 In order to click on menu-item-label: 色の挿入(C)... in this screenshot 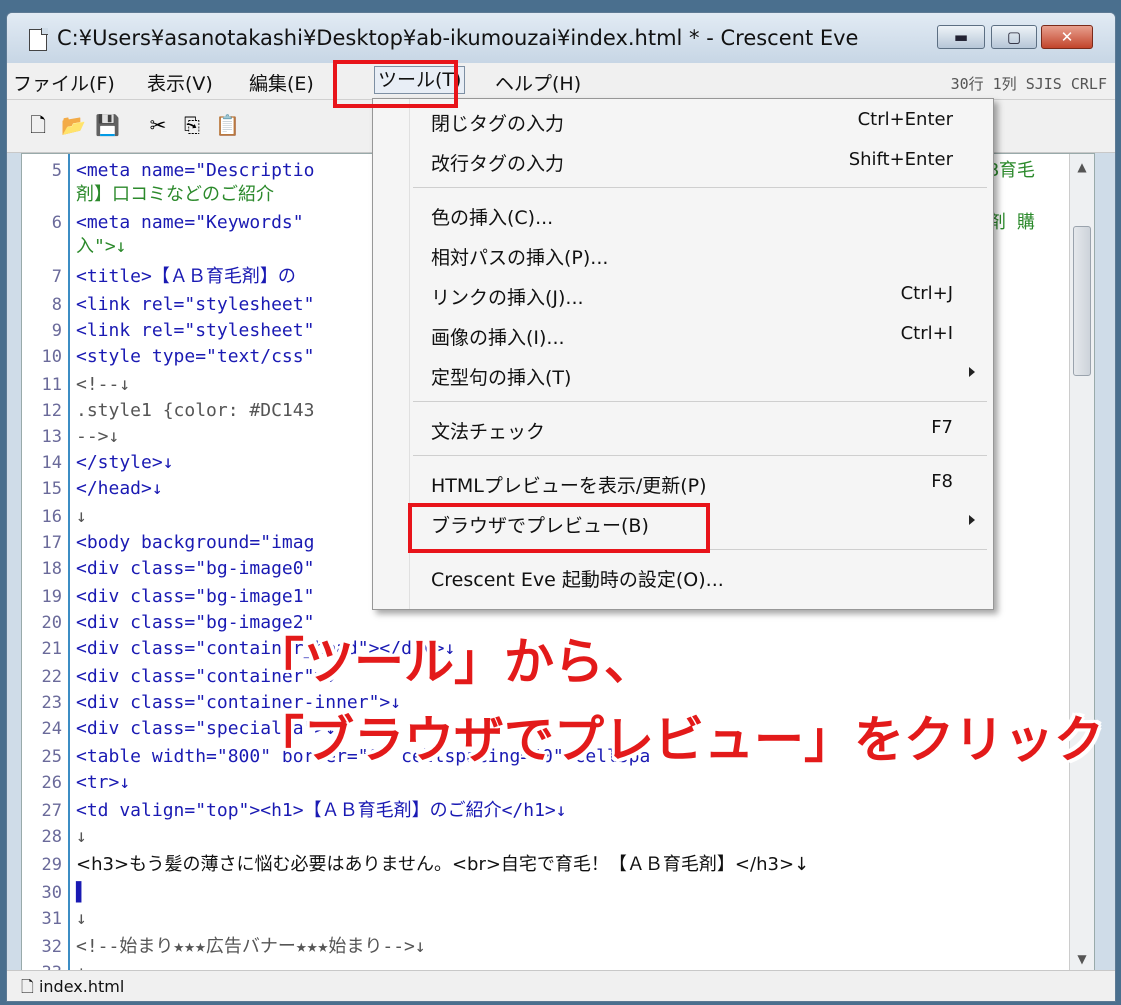, I will do `click(492, 218)`.